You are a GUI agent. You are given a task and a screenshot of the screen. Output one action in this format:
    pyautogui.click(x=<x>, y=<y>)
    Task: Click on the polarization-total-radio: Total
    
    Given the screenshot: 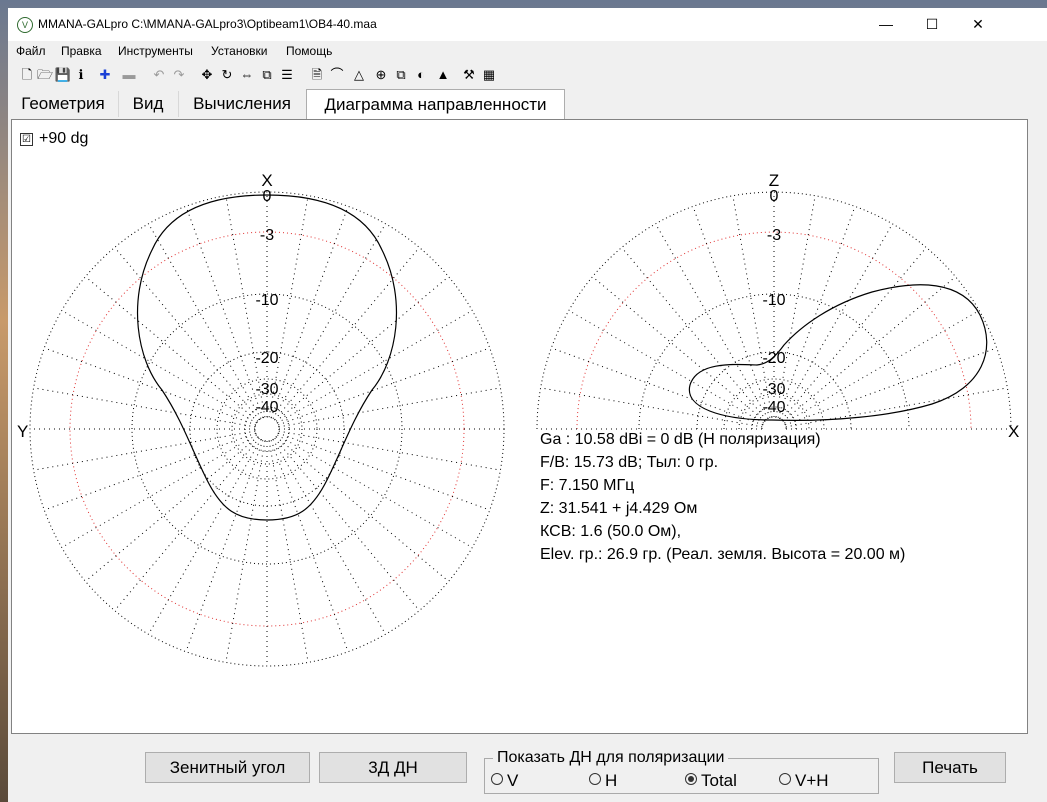 What is the action you would take?
    pyautogui.click(x=711, y=781)
    